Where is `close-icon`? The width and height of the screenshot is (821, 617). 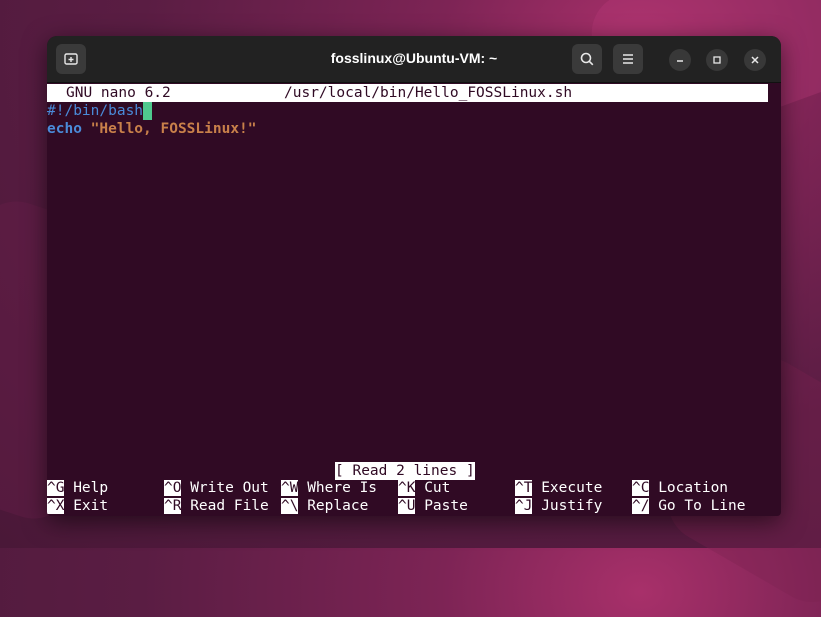 close-icon is located at coordinates (755, 60).